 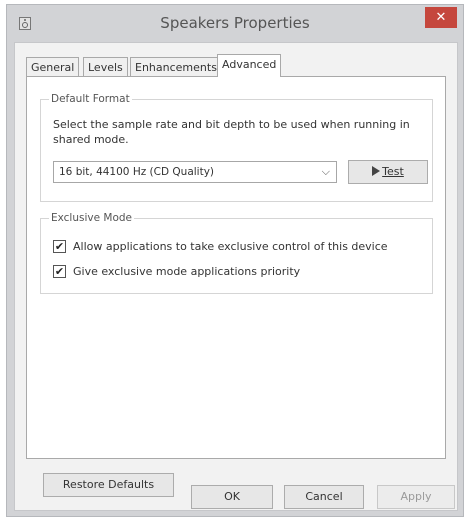 What do you see at coordinates (393, 171) in the screenshot?
I see `test-button-label: Test` at bounding box center [393, 171].